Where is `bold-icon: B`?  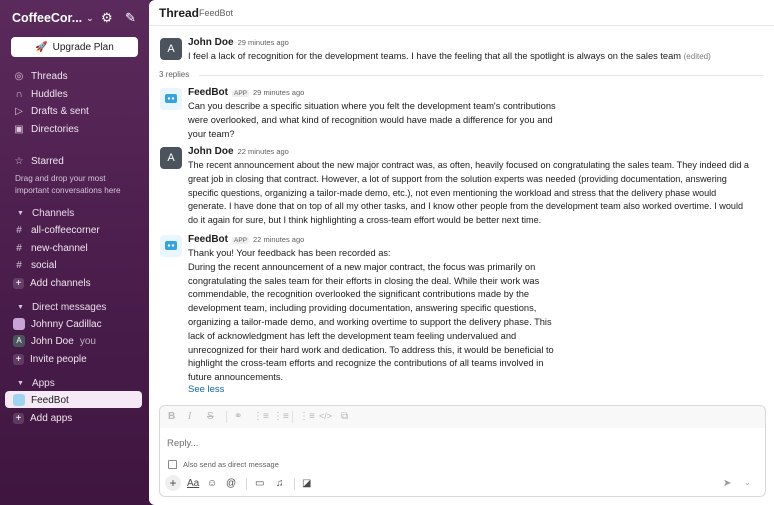 bold-icon: B is located at coordinates (171, 416).